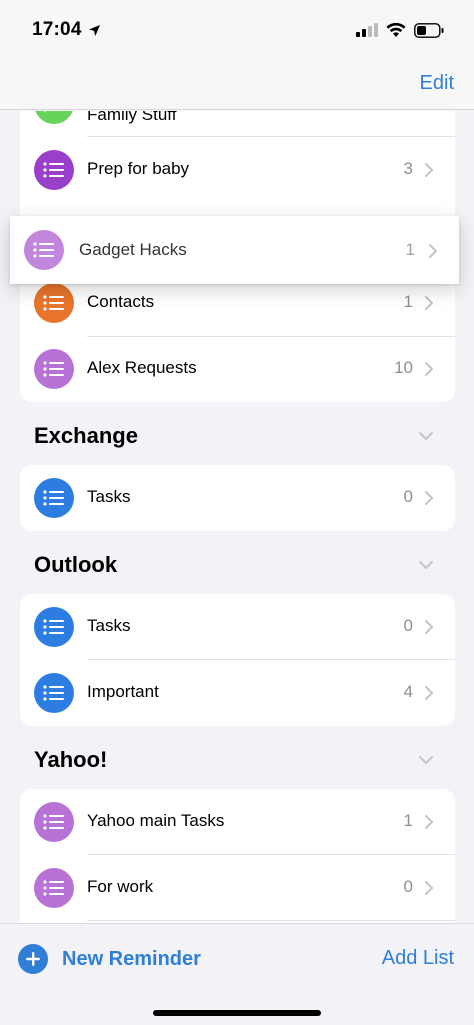 The width and height of the screenshot is (474, 1025). What do you see at coordinates (156, 820) in the screenshot?
I see `list-item-label: Yahoo main Tasks` at bounding box center [156, 820].